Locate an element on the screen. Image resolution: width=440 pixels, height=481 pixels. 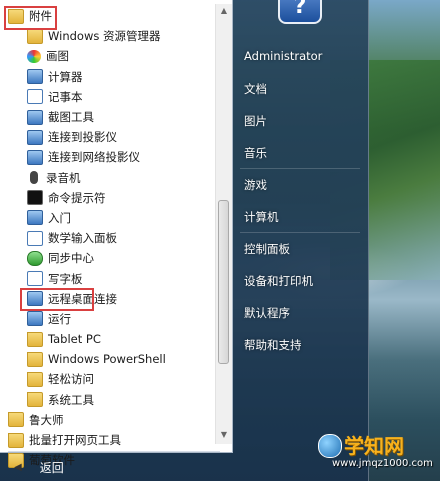
program-item-sound-recorder: 录音机 is located at coordinates (107, 178).